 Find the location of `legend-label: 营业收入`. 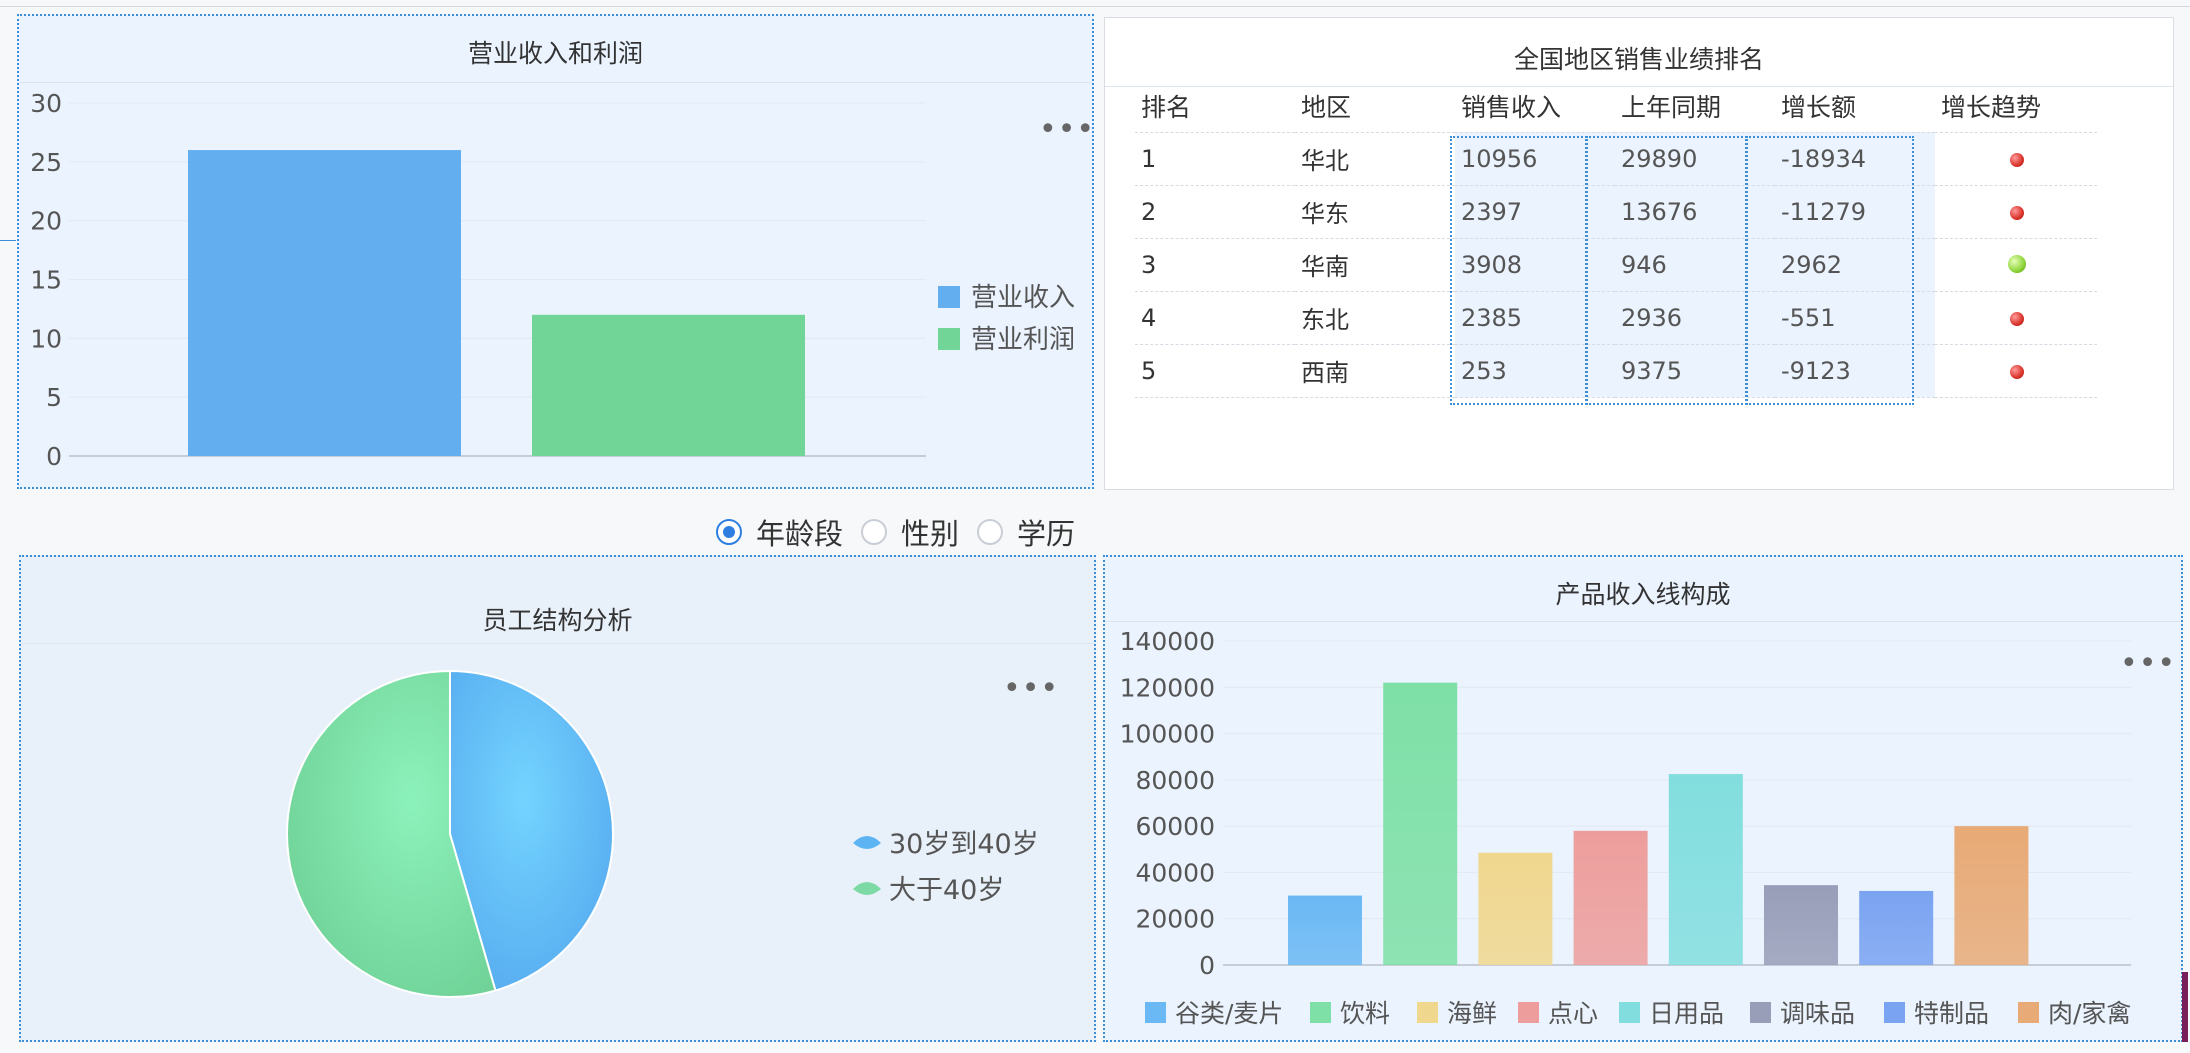

legend-label: 营业收入 is located at coordinates (1023, 298).